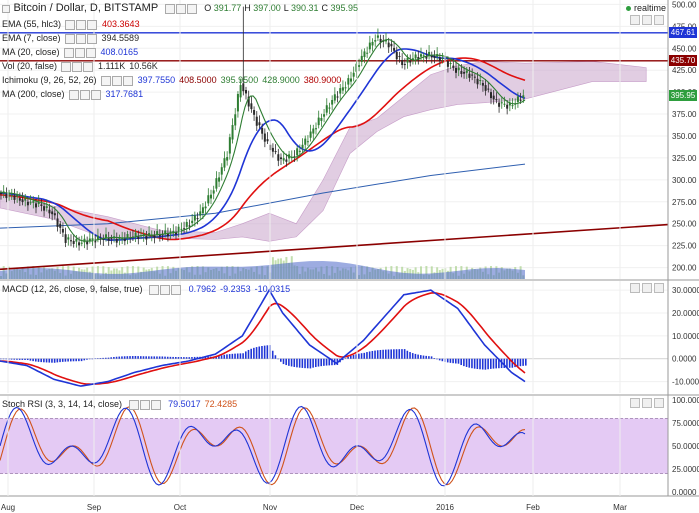 The height and width of the screenshot is (513, 699). I want to click on realtime-dot-icon, so click(628, 9).